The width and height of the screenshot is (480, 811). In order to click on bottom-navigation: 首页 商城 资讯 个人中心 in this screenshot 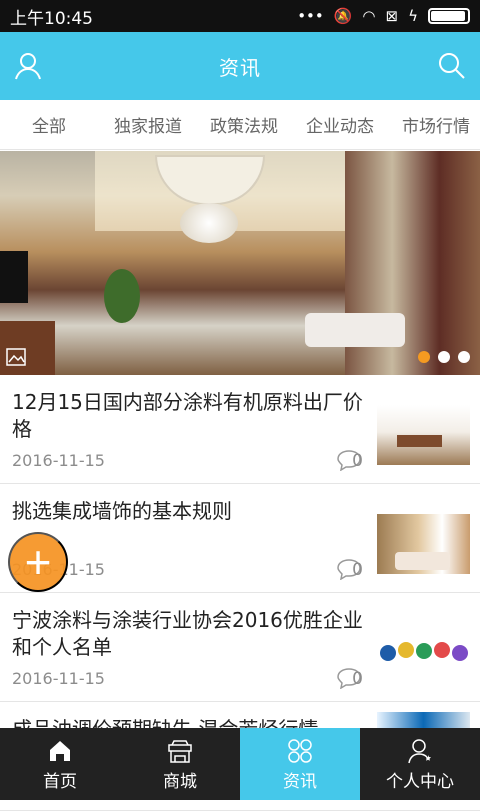, I will do `click(240, 764)`.